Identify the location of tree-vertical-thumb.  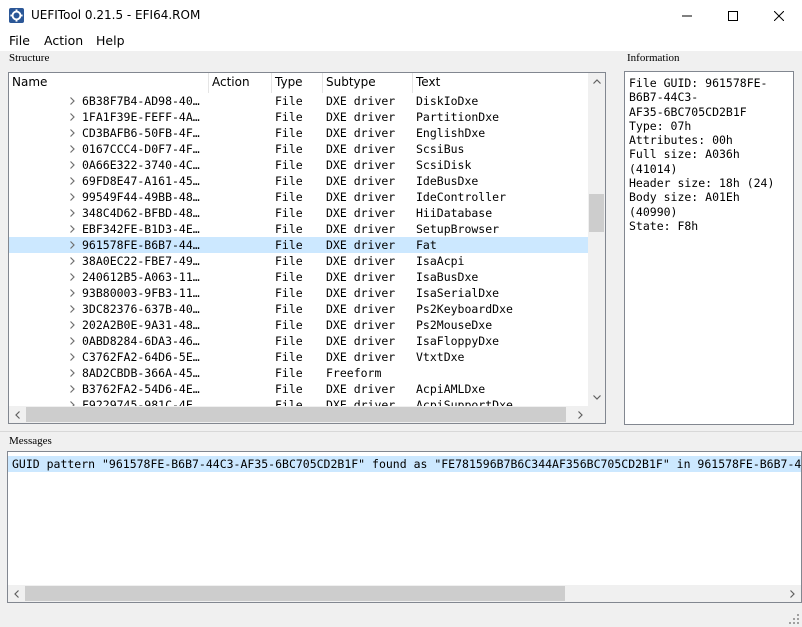
(596, 213).